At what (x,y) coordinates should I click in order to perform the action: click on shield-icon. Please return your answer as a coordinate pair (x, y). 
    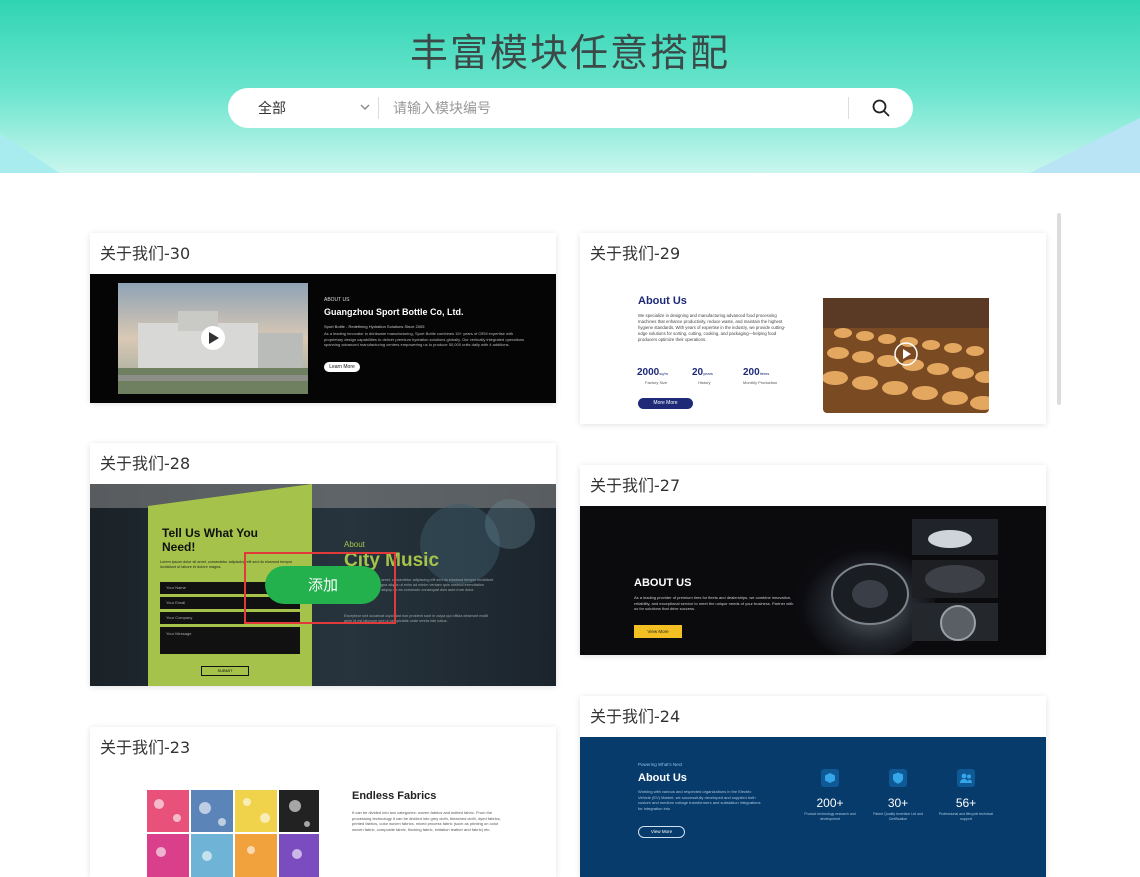
    Looking at the image, I should click on (898, 778).